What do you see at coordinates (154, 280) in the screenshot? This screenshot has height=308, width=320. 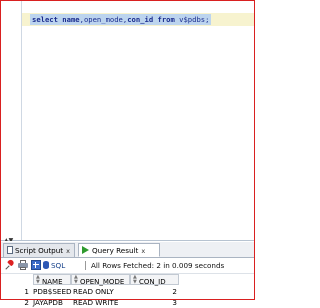 I see `column-header-con-id: ▲ ▼ CON_ID` at bounding box center [154, 280].